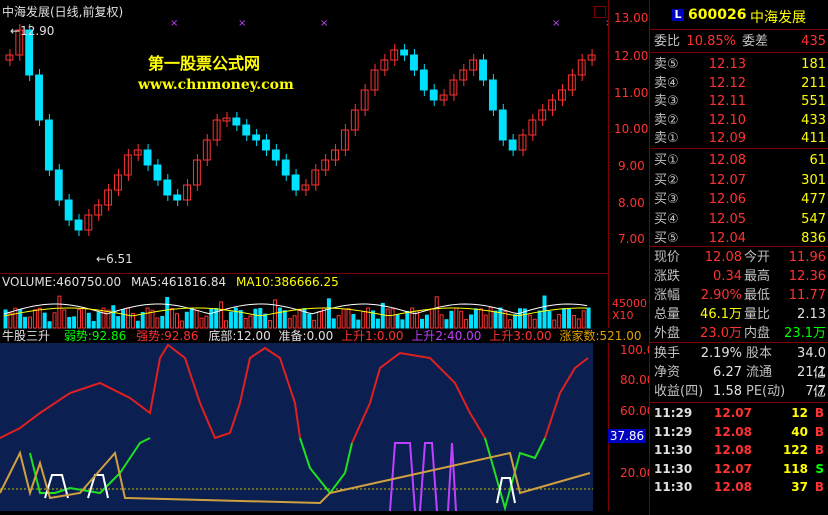  What do you see at coordinates (666, 139) in the screenshot?
I see `ask-label: 卖①` at bounding box center [666, 139].